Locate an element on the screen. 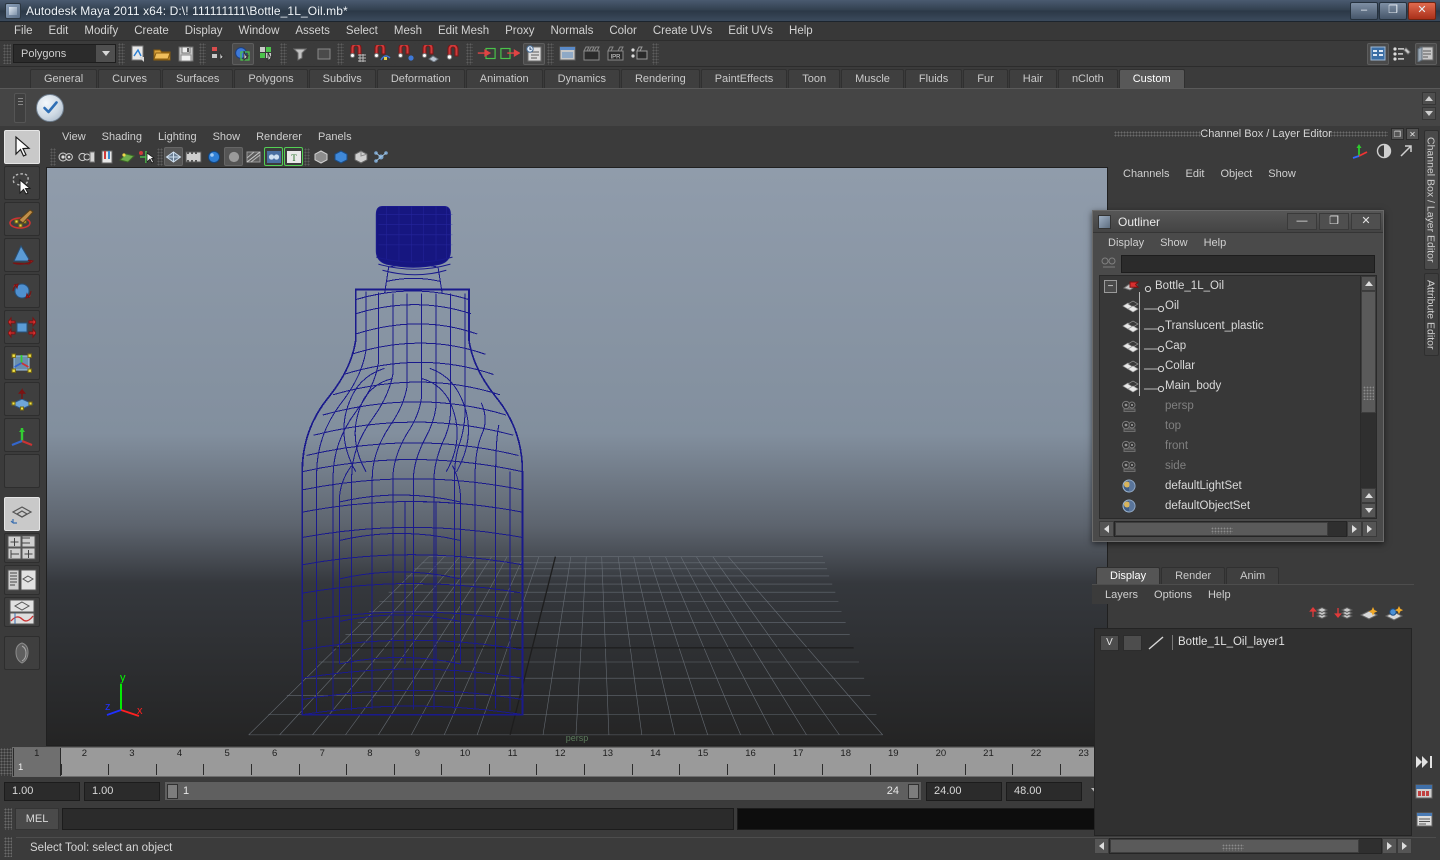 The height and width of the screenshot is (860, 1440). wireframe-shading-icon is located at coordinates (173, 156).